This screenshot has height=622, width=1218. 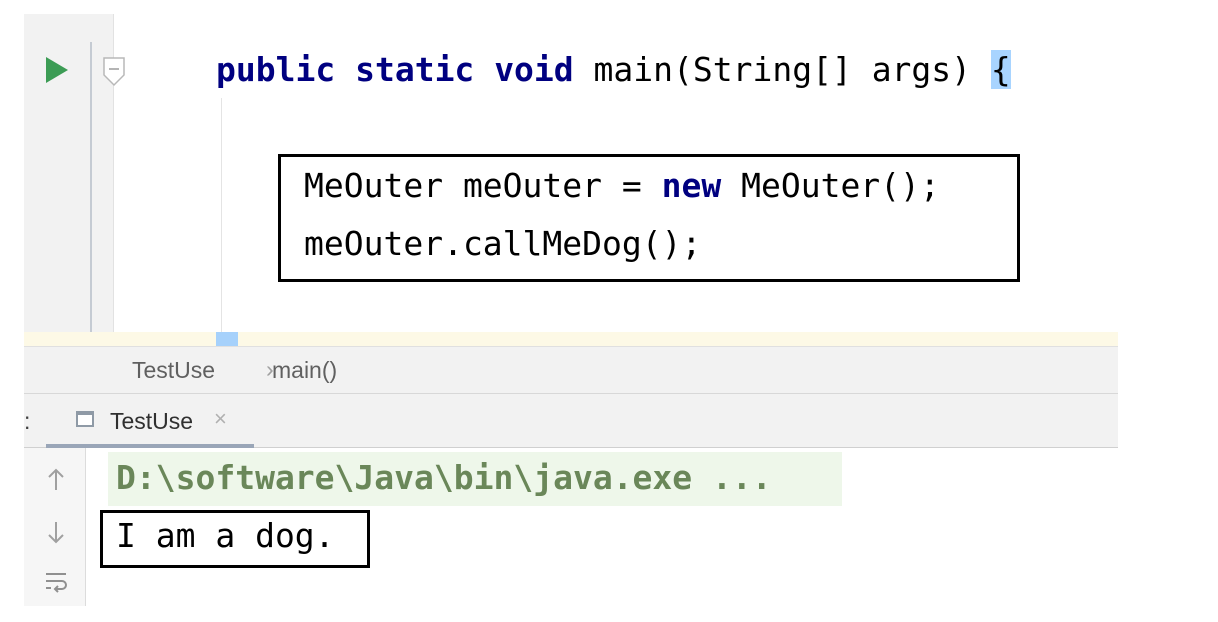 What do you see at coordinates (502, 243) in the screenshot?
I see `code-line-method-call: meOuter.callMeDog();` at bounding box center [502, 243].